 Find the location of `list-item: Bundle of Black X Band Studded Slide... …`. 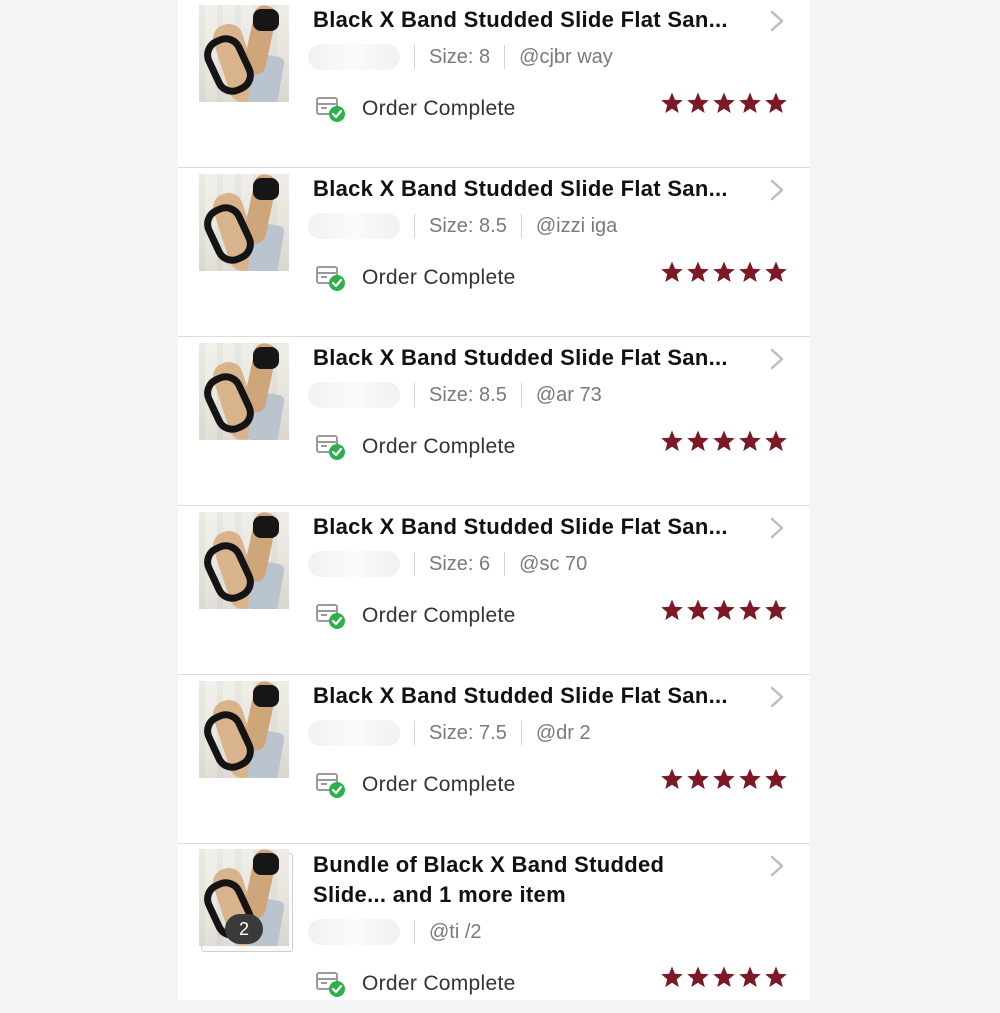

list-item: Bundle of Black X Band Studded Slide... … is located at coordinates (494, 928).